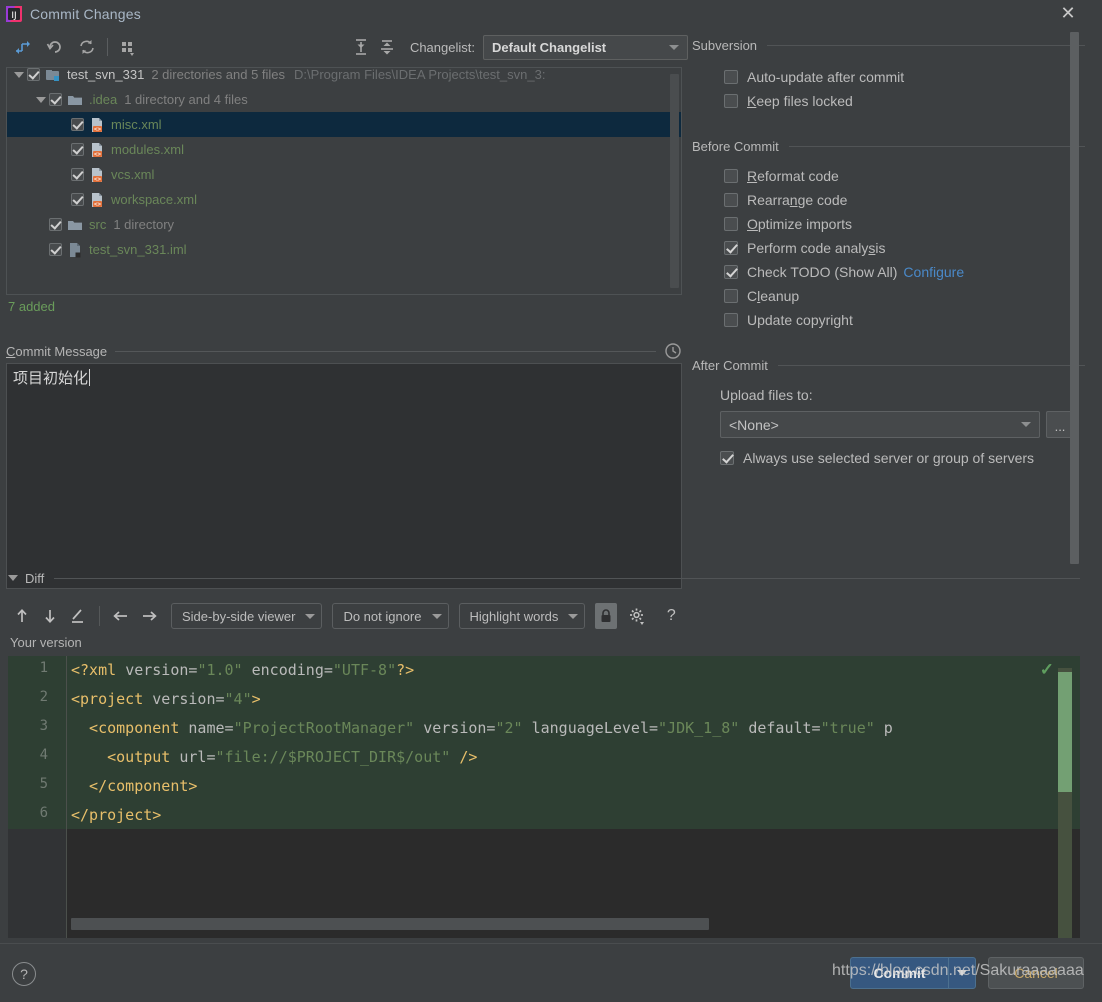  Describe the element at coordinates (364, 670) in the screenshot. I see `code-token: "UTF-8"` at that location.